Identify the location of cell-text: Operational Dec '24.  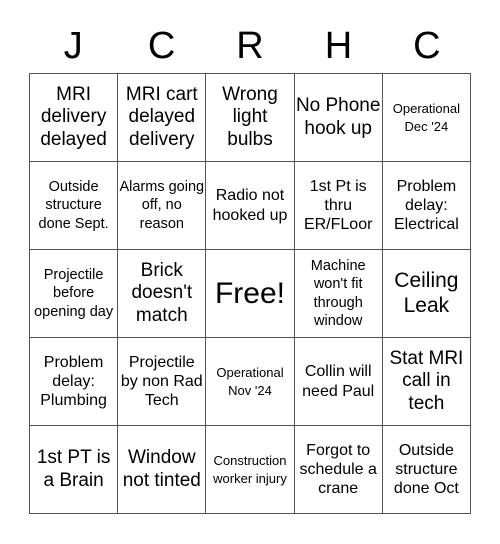
(426, 117).